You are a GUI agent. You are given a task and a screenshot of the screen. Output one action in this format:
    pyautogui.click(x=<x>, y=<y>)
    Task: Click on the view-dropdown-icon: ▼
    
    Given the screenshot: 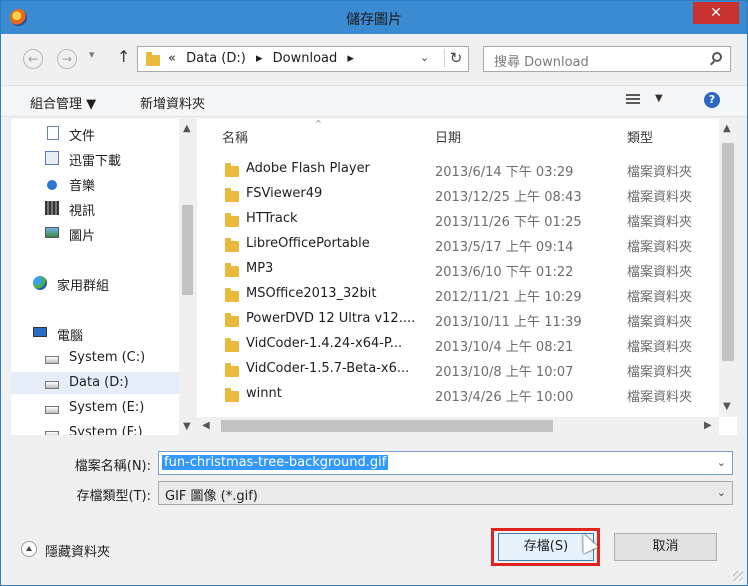 What is the action you would take?
    pyautogui.click(x=659, y=98)
    